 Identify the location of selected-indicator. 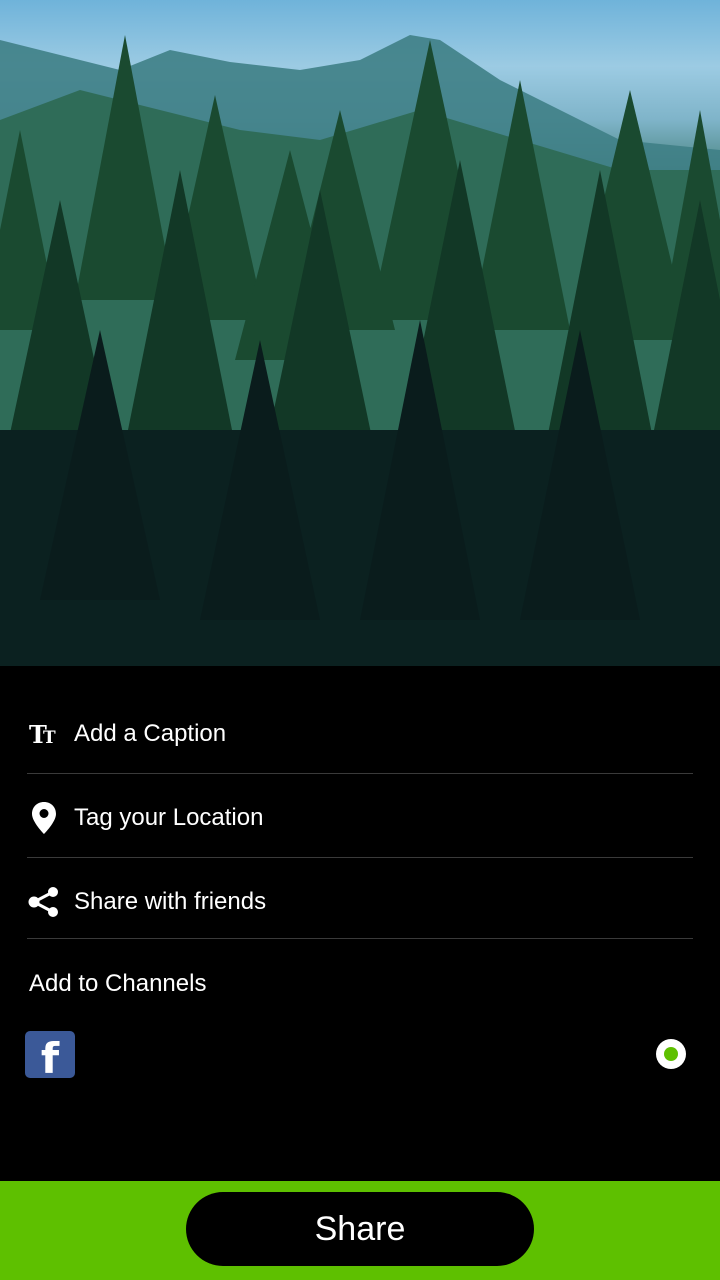
(671, 1054).